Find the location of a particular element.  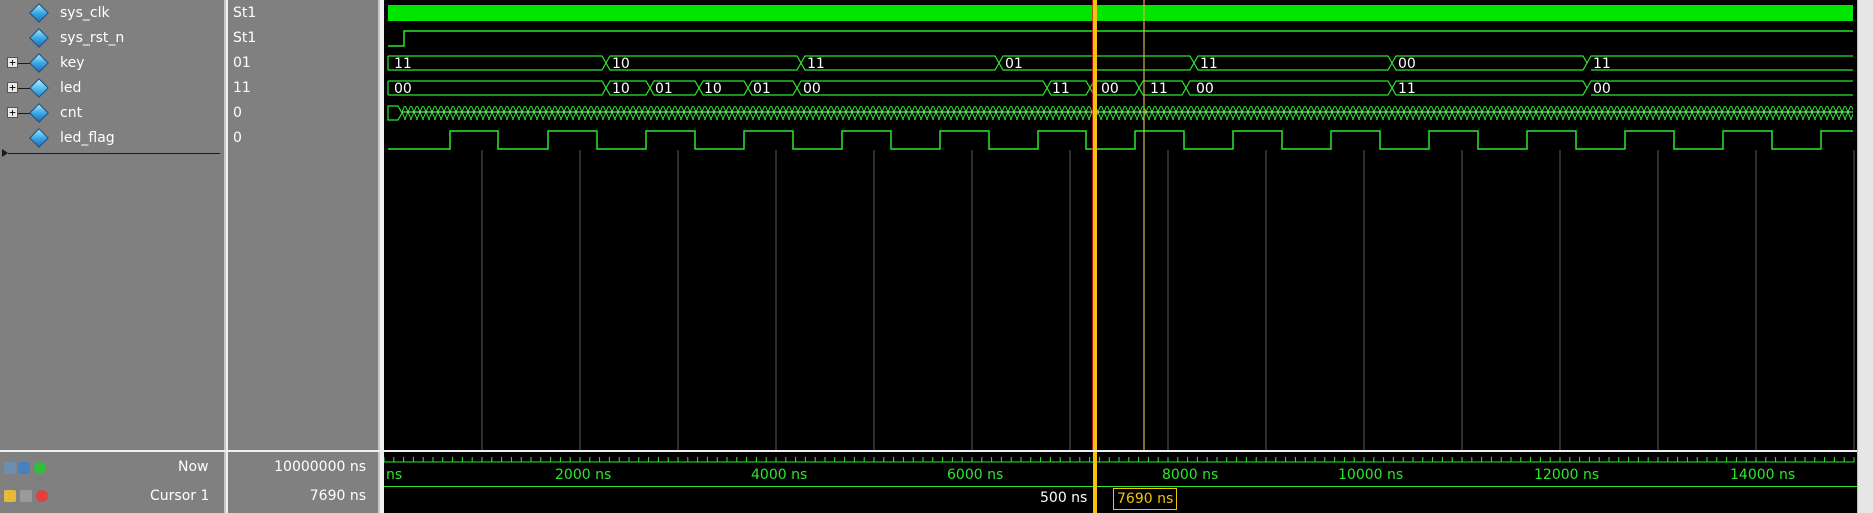

footer-values: 10000000 ns 7690 ns is located at coordinates (304, 482).